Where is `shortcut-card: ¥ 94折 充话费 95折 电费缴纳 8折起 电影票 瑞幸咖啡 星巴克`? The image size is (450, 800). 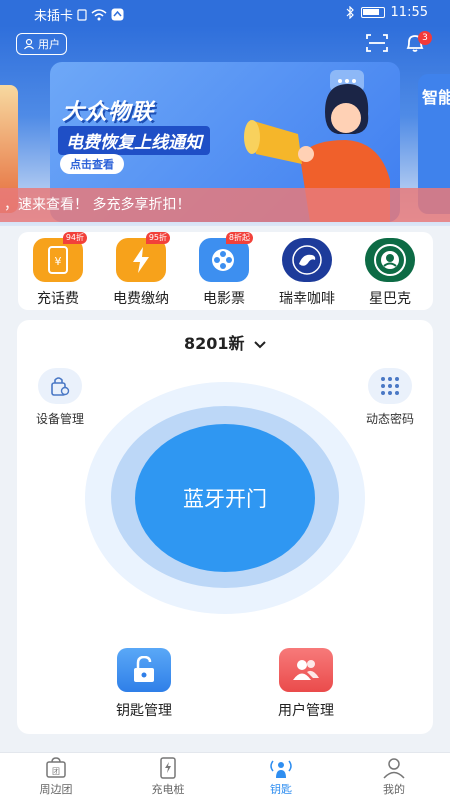 shortcut-card: ¥ 94折 充话费 95折 电费缴纳 8折起 电影票 瑞幸咖啡 星巴克 is located at coordinates (225, 271).